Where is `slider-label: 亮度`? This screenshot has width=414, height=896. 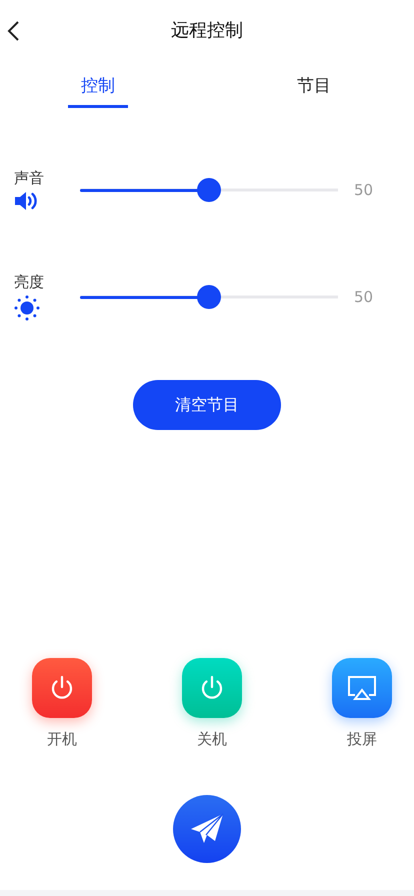 slider-label: 亮度 is located at coordinates (29, 282).